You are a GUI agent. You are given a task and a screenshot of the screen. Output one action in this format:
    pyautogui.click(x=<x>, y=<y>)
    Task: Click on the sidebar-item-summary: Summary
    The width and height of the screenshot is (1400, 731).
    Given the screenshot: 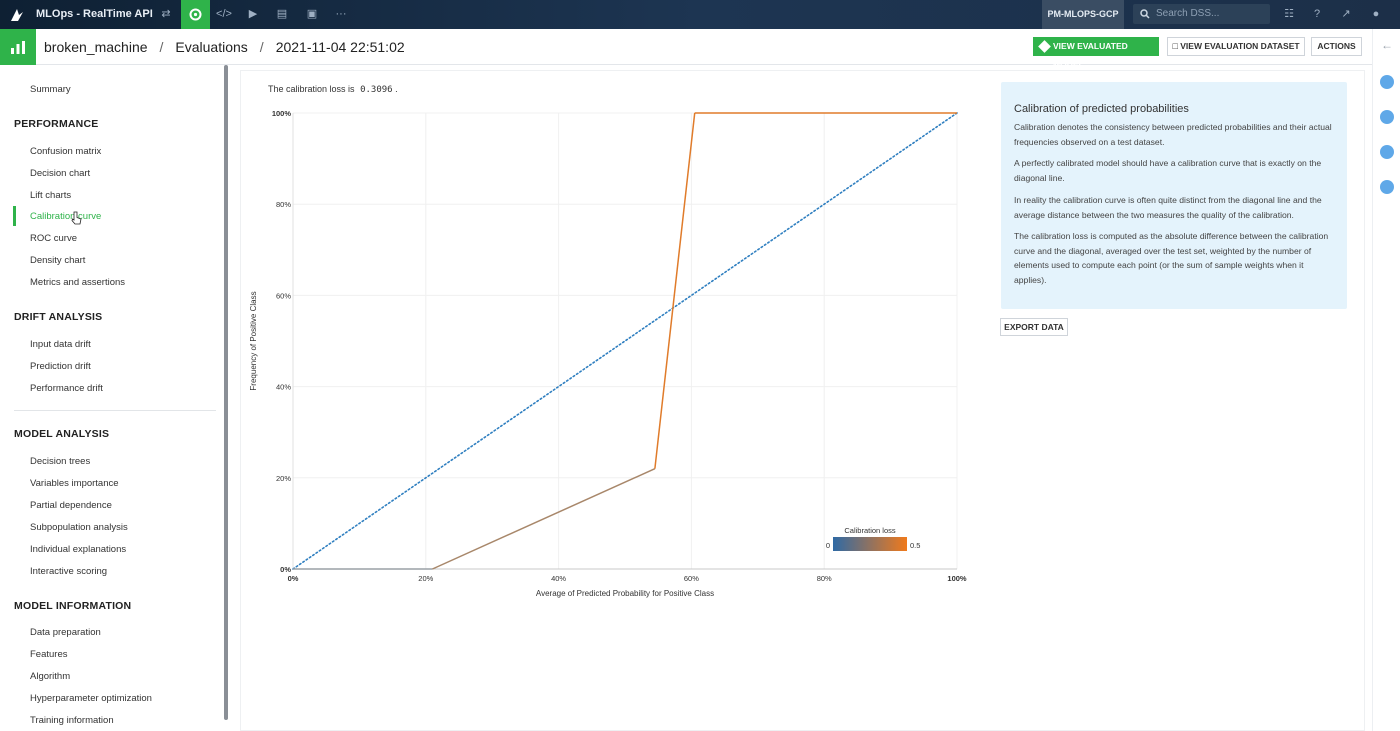 What is the action you would take?
    pyautogui.click(x=50, y=89)
    